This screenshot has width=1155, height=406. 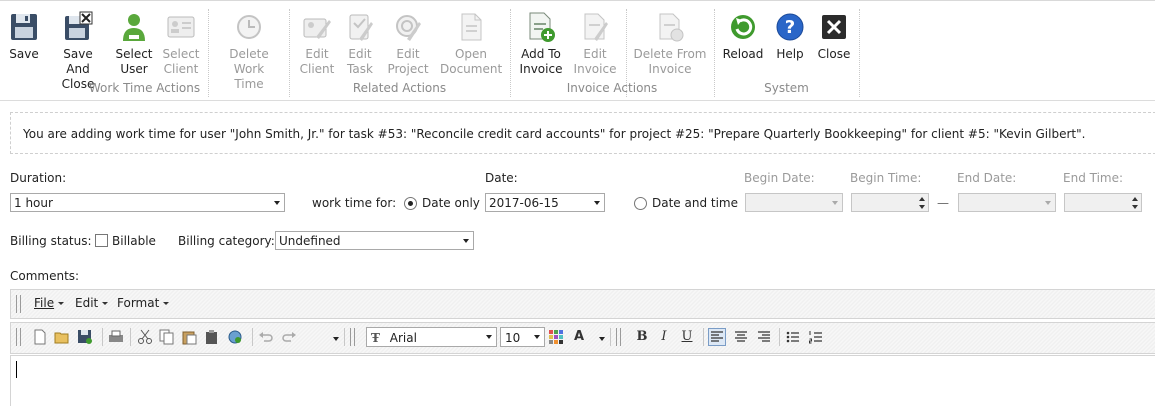 I want to click on select-user-label: Select User, so click(x=134, y=61).